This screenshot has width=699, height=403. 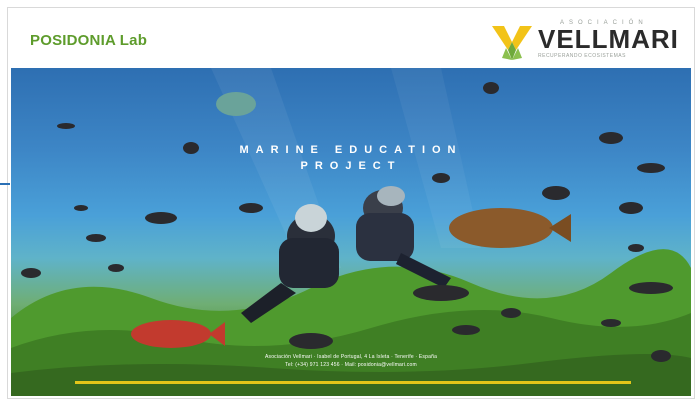 What do you see at coordinates (5, 184) in the screenshot?
I see `left-edge-accent` at bounding box center [5, 184].